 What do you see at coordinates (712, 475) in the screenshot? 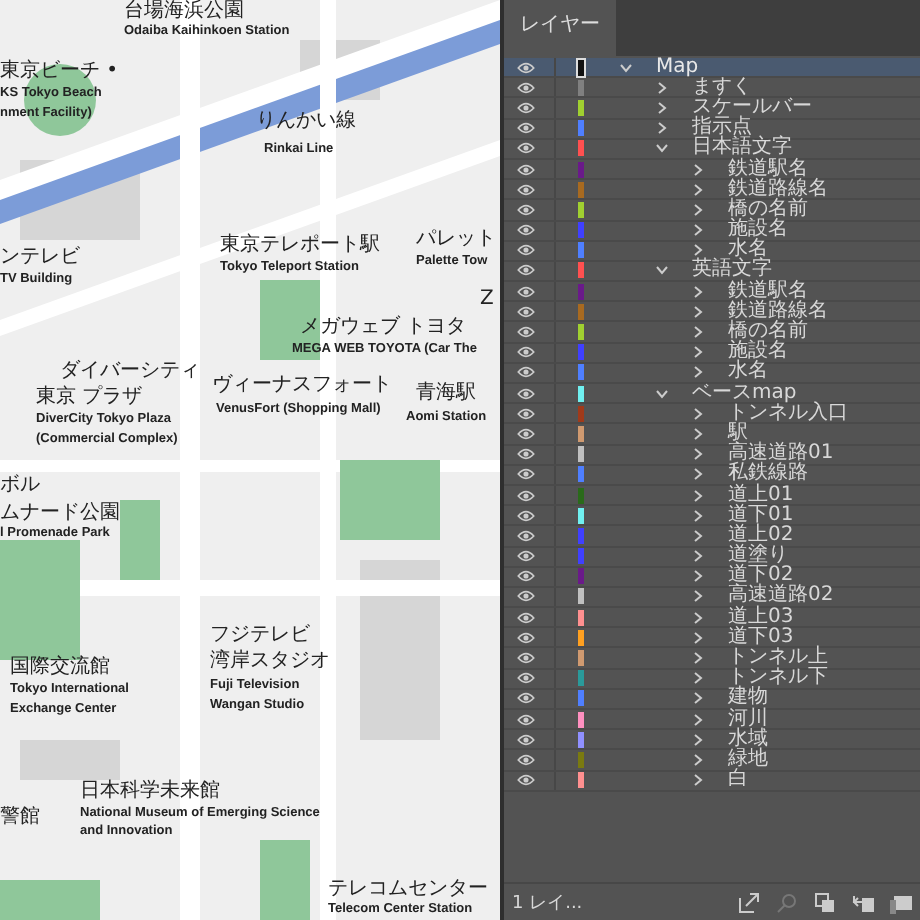
I see `layer-row: 私鉄線路` at bounding box center [712, 475].